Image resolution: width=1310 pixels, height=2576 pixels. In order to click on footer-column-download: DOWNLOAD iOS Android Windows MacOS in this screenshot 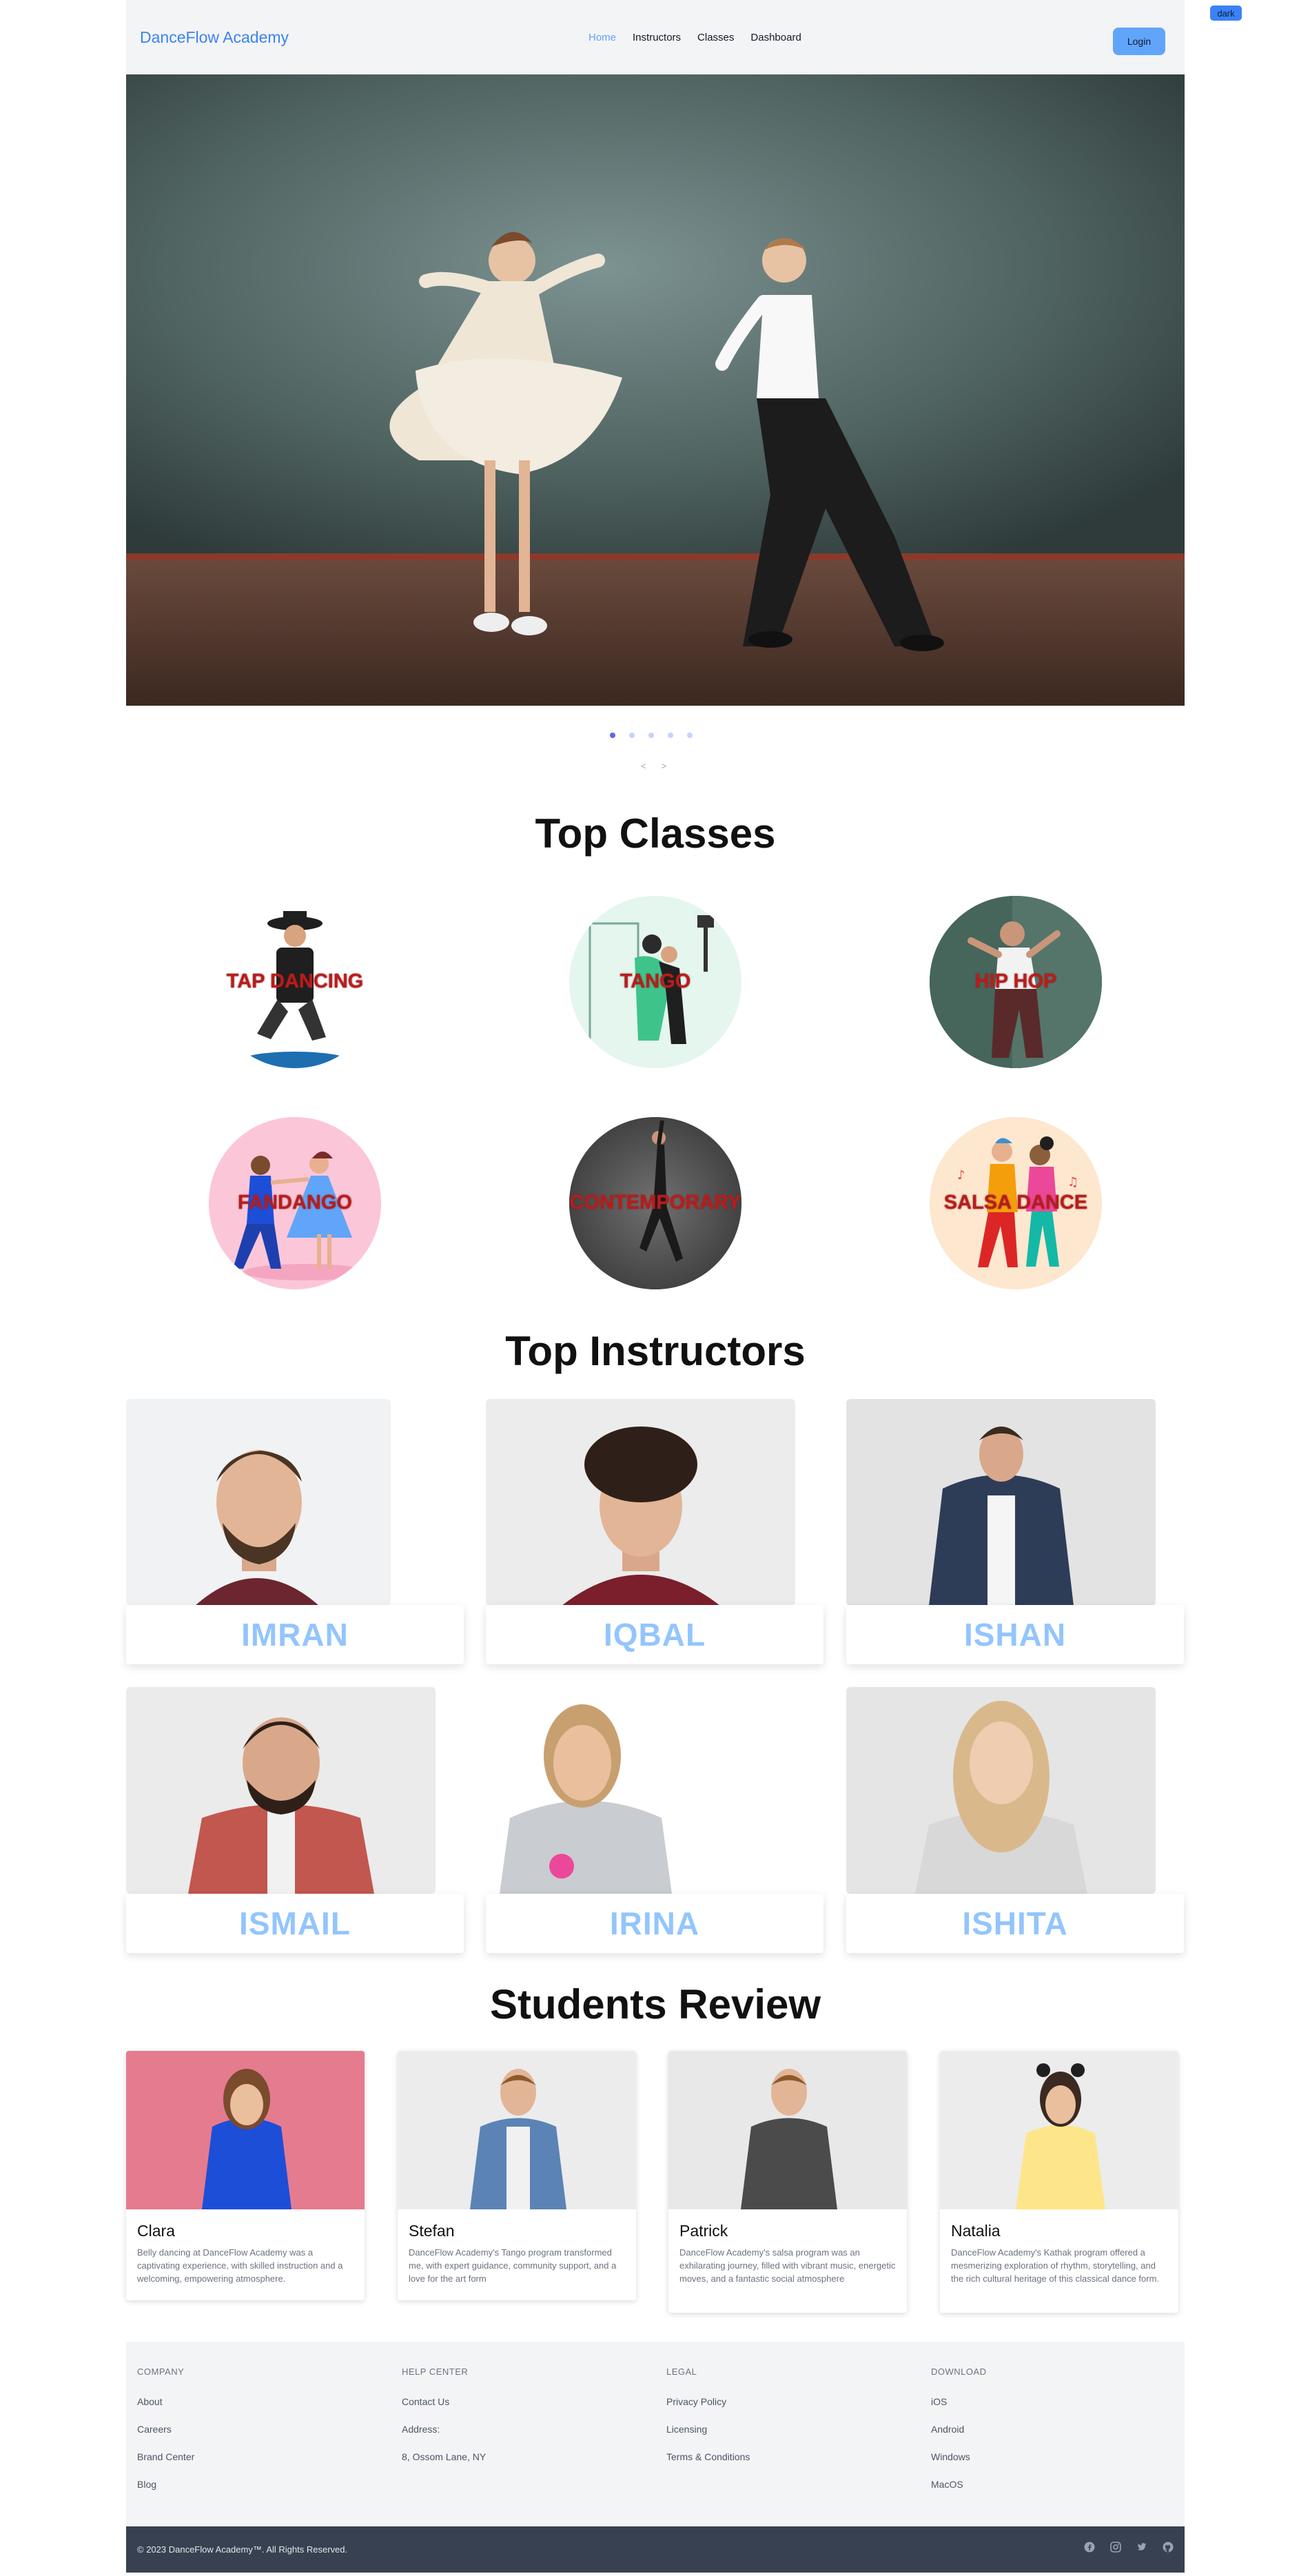, I will do `click(959, 2436)`.